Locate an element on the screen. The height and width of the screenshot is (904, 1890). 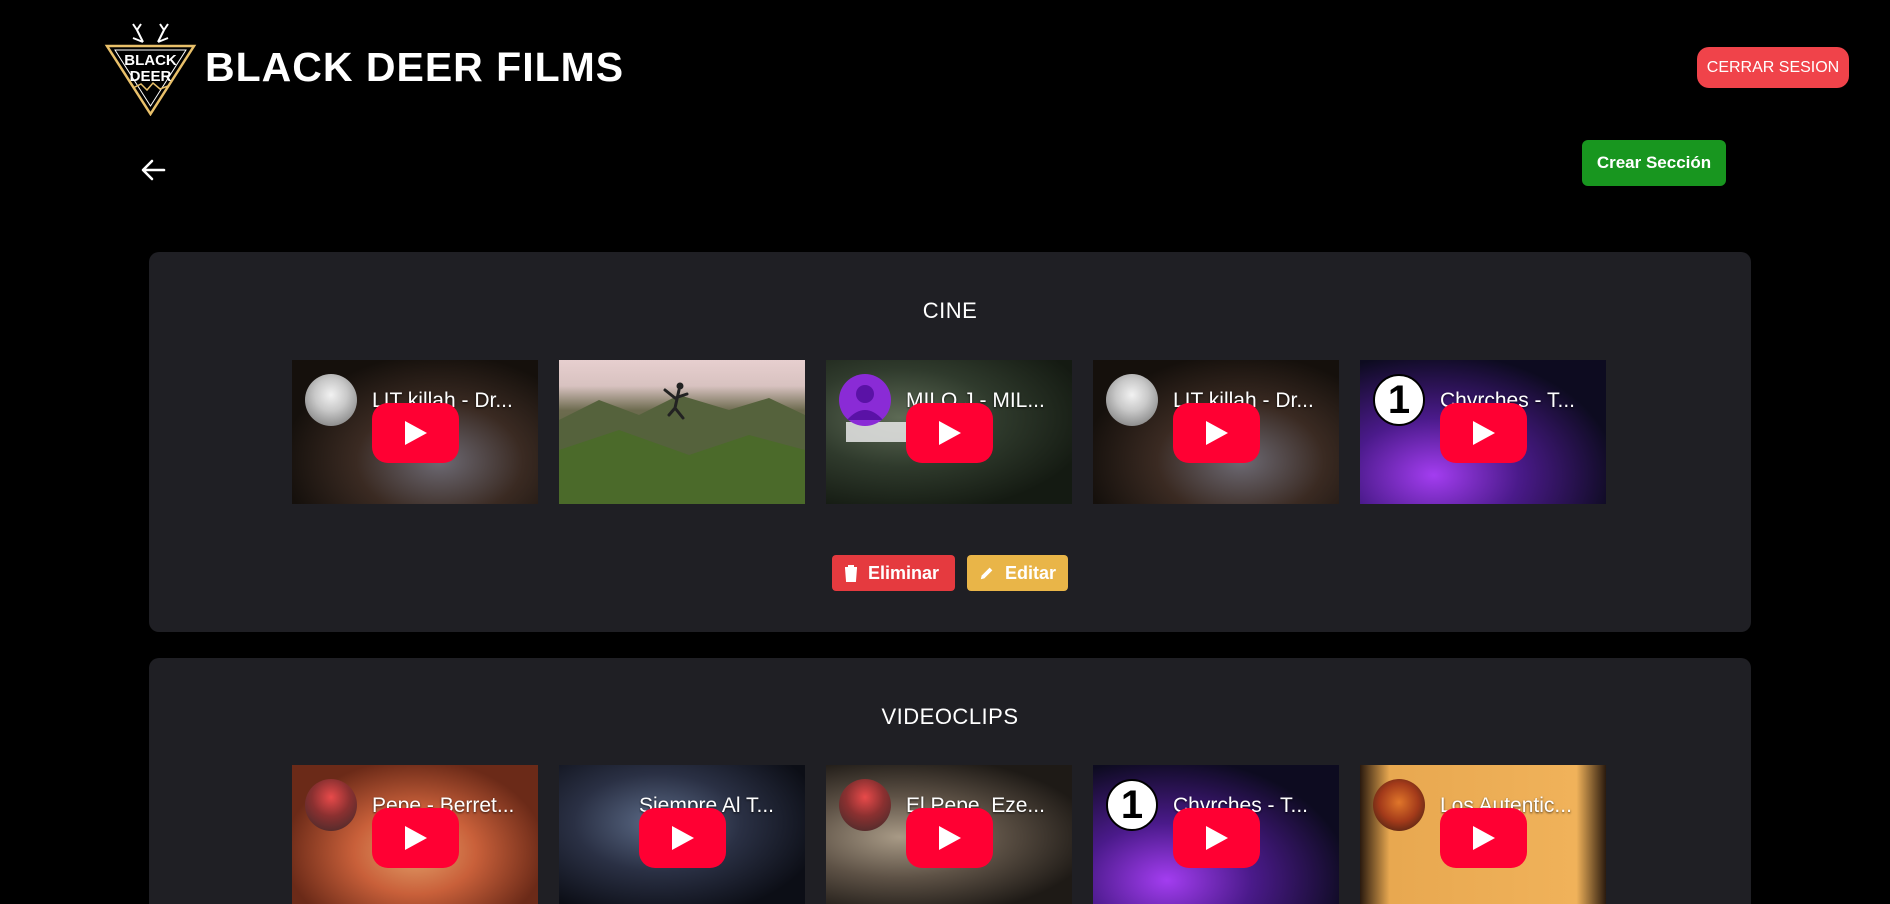
mountain-scene-icon is located at coordinates (682, 443).